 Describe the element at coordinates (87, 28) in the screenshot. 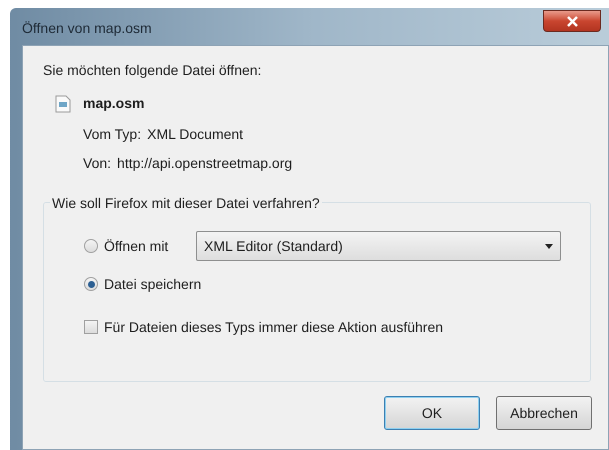

I see `window-title: Öffnen von map.osm` at that location.